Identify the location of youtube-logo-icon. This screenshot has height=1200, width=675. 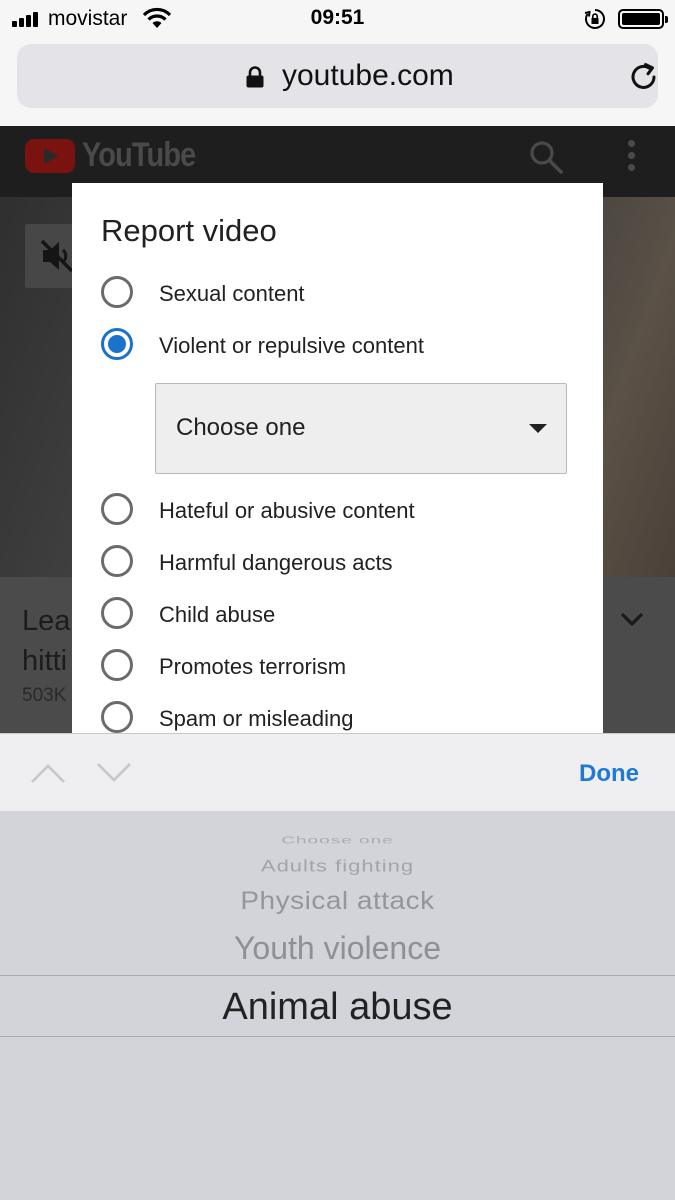
(50, 156).